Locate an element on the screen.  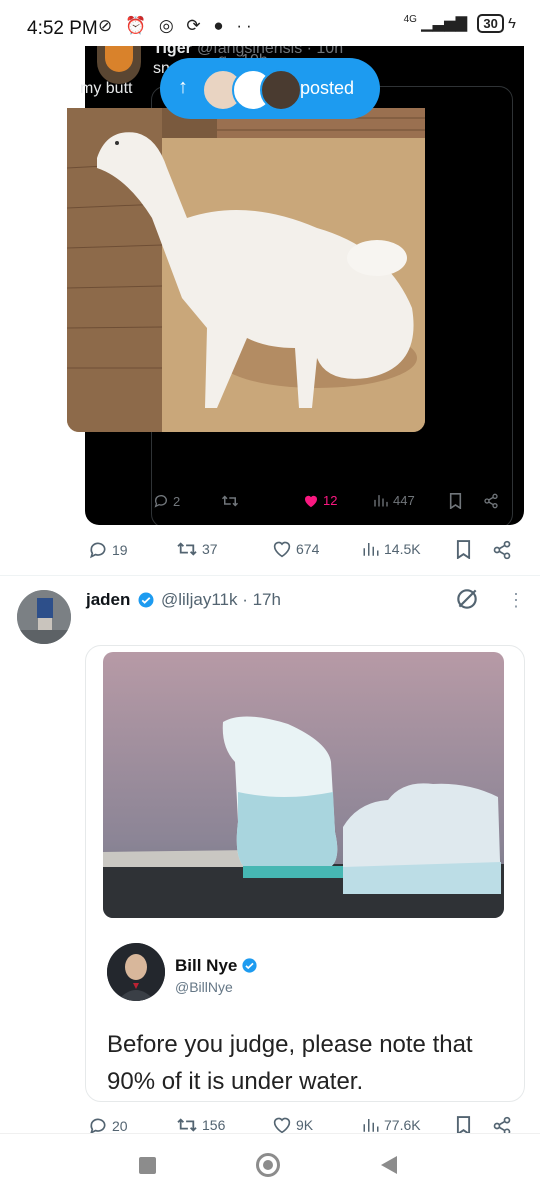
tweet-divider is located at coordinates (270, 575).